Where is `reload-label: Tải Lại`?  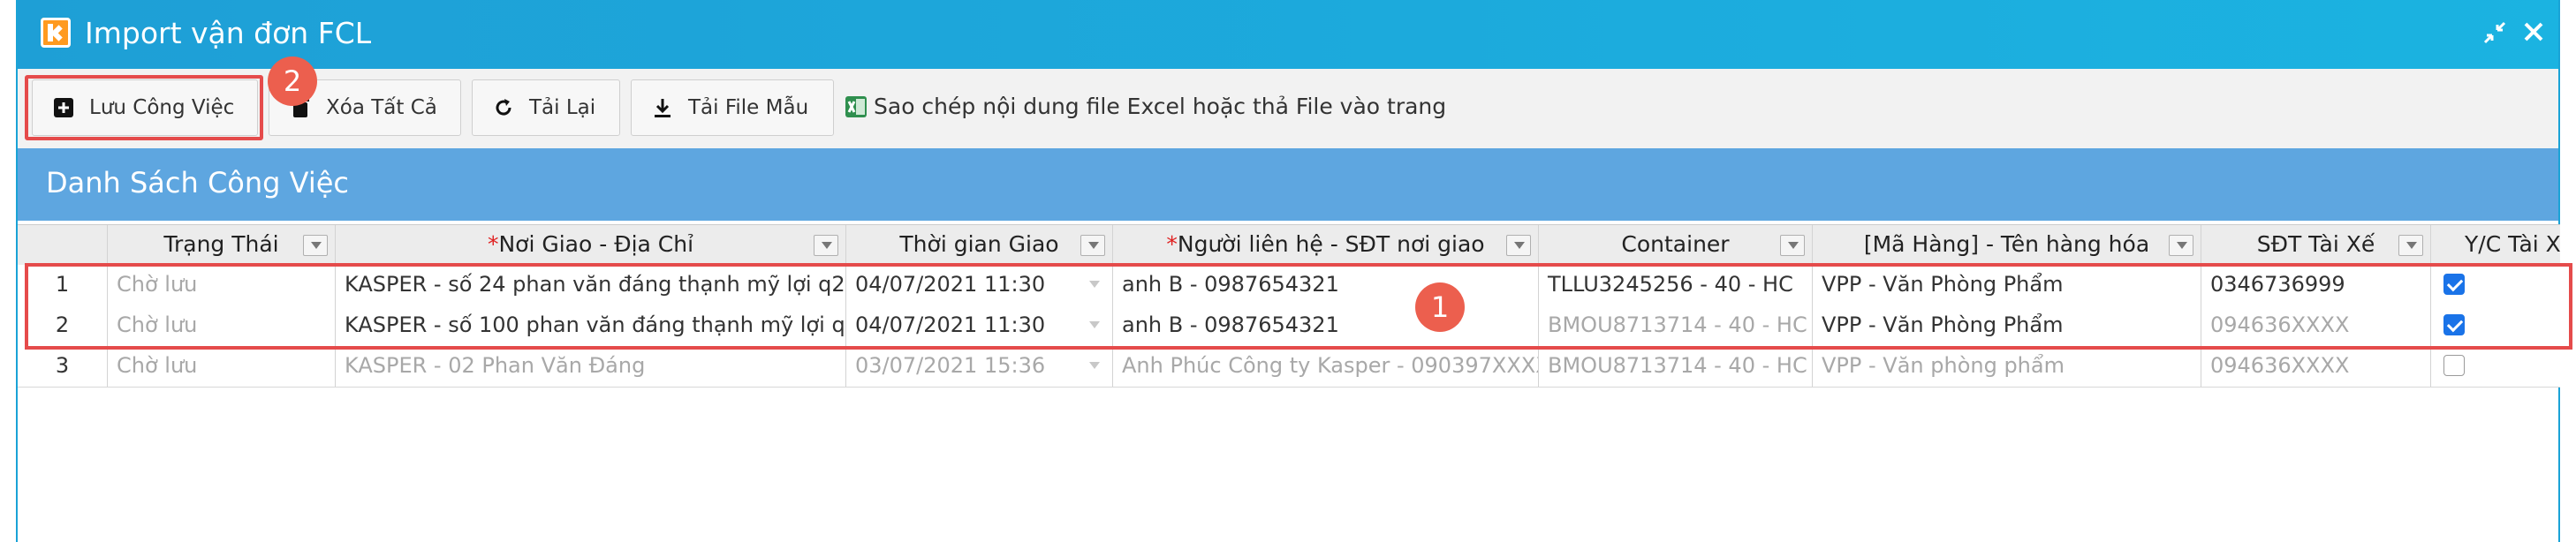 reload-label: Tải Lại is located at coordinates (562, 107).